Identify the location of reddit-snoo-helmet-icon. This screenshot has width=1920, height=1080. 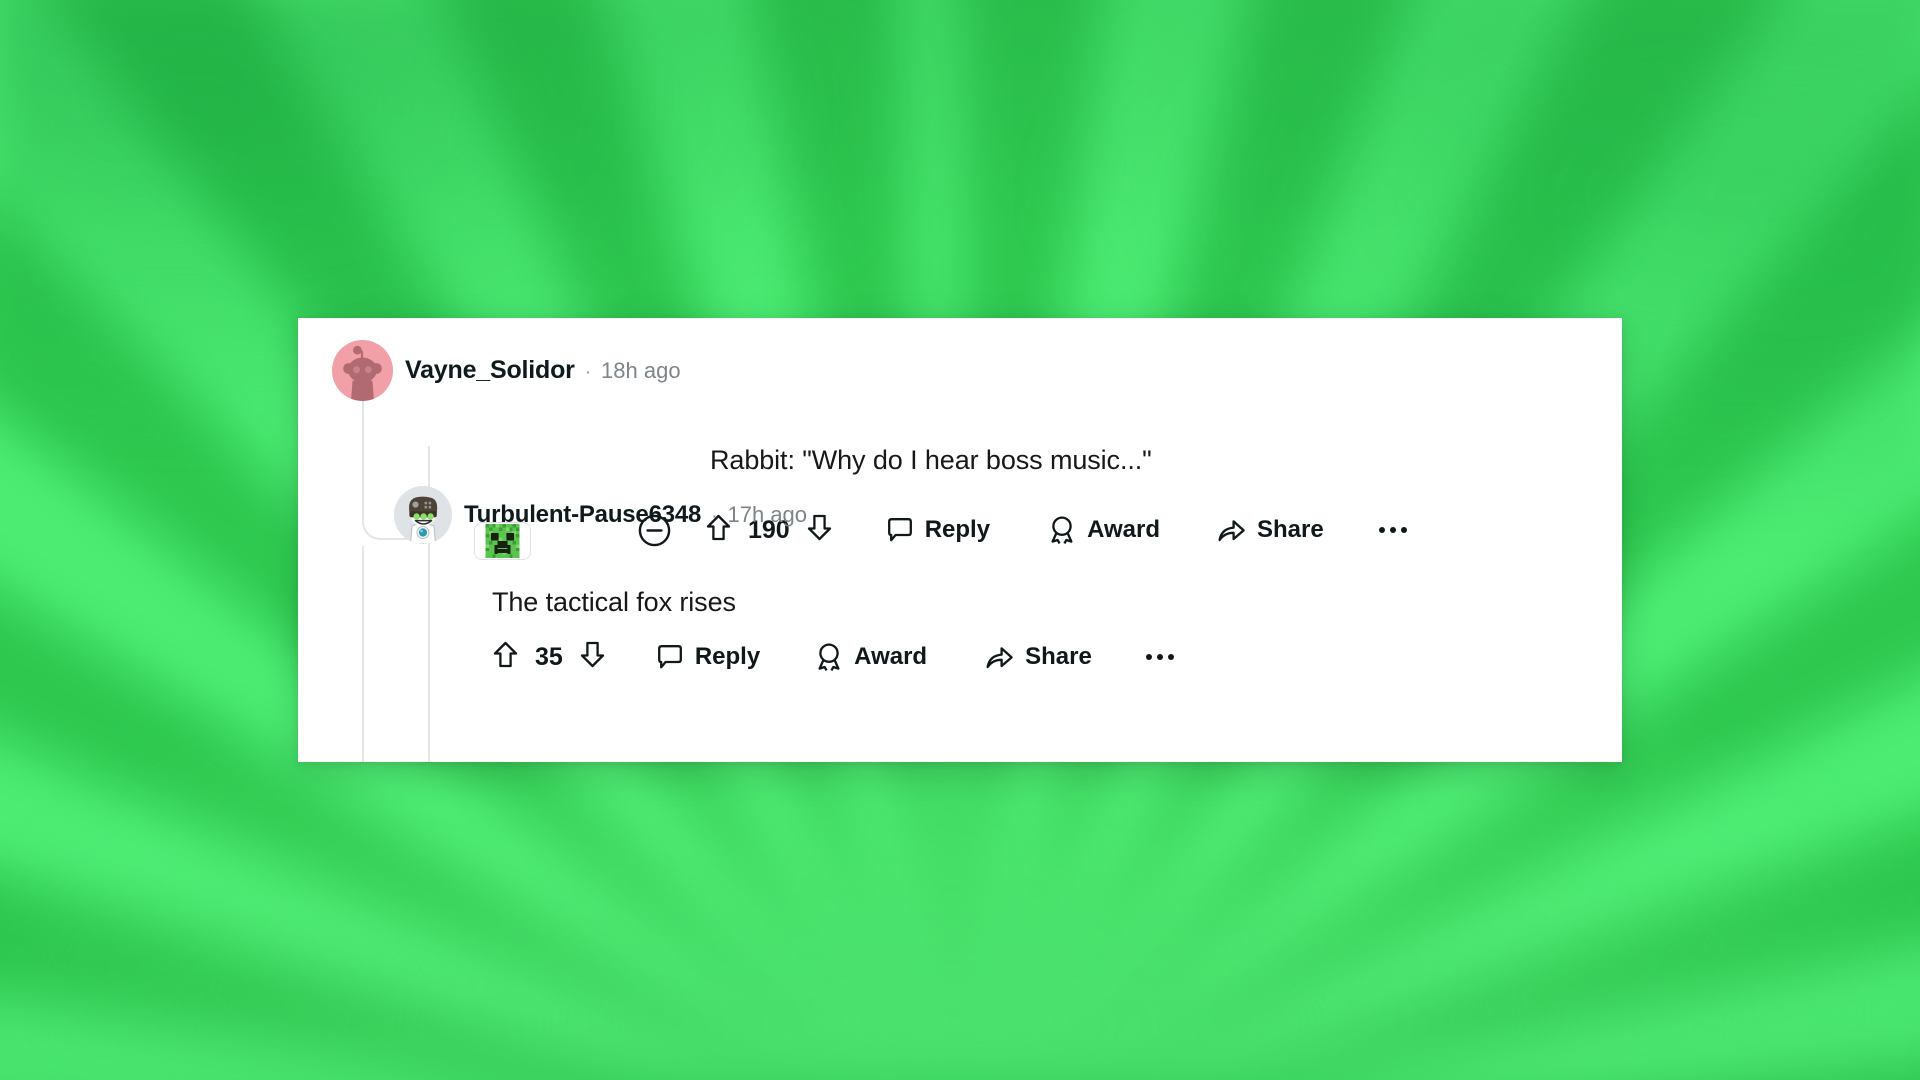
(423, 515).